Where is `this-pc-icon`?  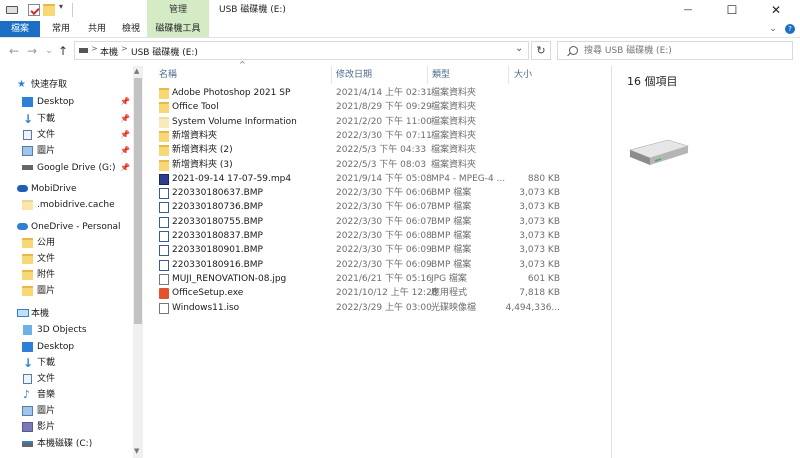
this-pc-icon is located at coordinates (83, 50).